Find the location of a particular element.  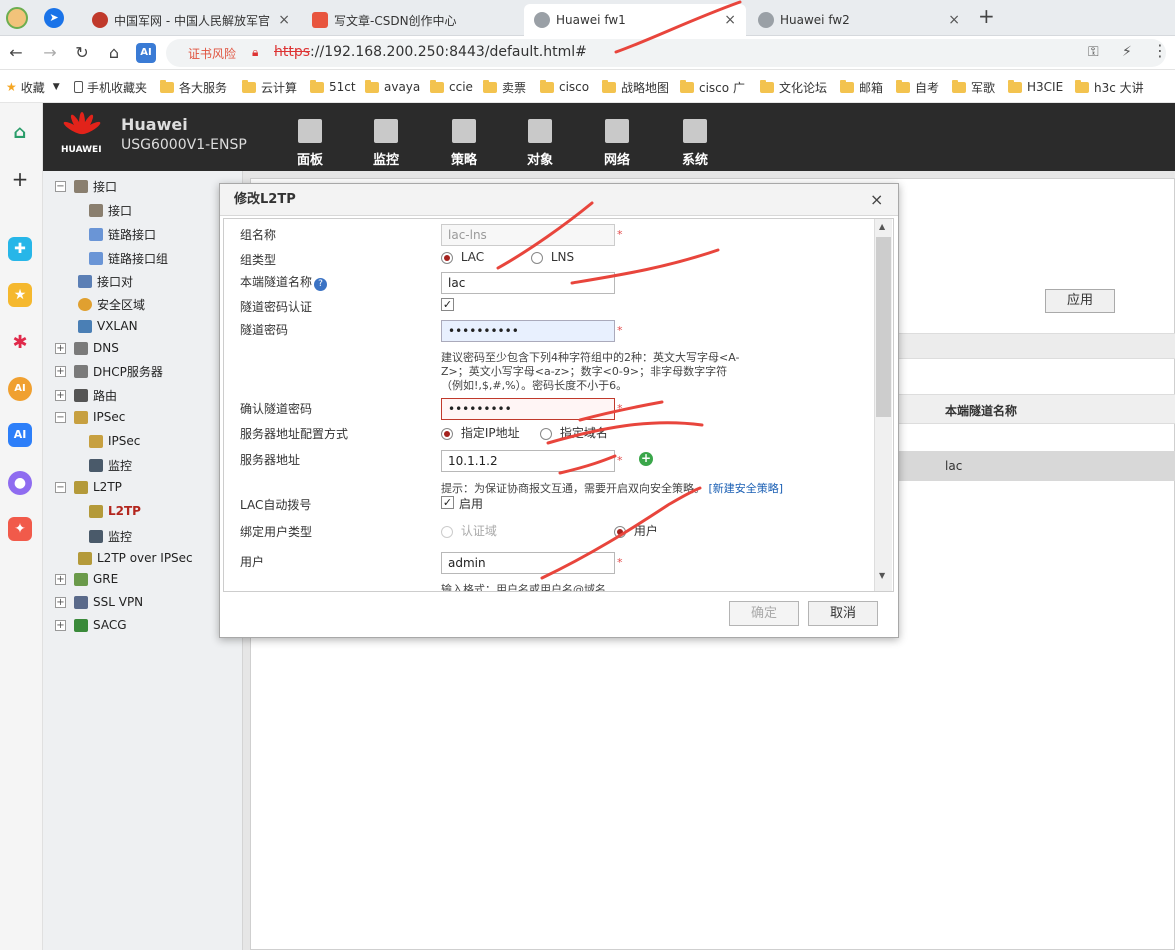

form-scrollbar: ▲ ▼ is located at coordinates (883, 405).